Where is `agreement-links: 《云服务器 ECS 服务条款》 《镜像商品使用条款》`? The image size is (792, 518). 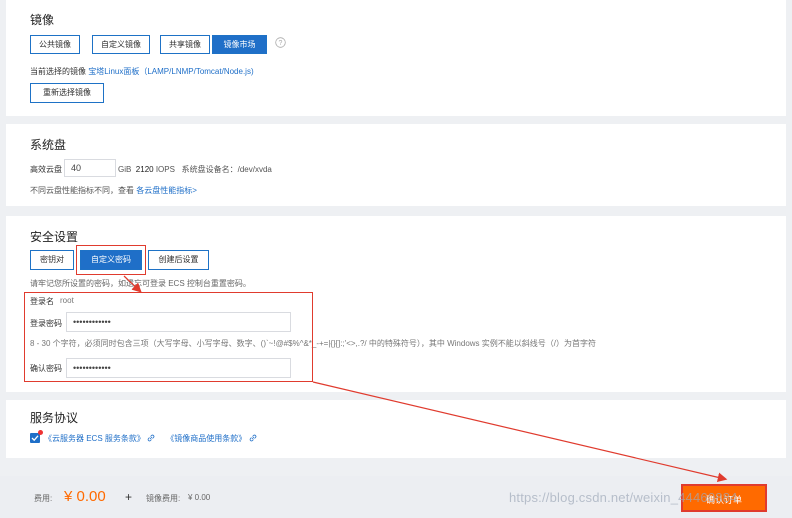
agreement-links: 《云服务器 ECS 服务条款》 《镜像商品使用条款》 is located at coordinates (150, 438).